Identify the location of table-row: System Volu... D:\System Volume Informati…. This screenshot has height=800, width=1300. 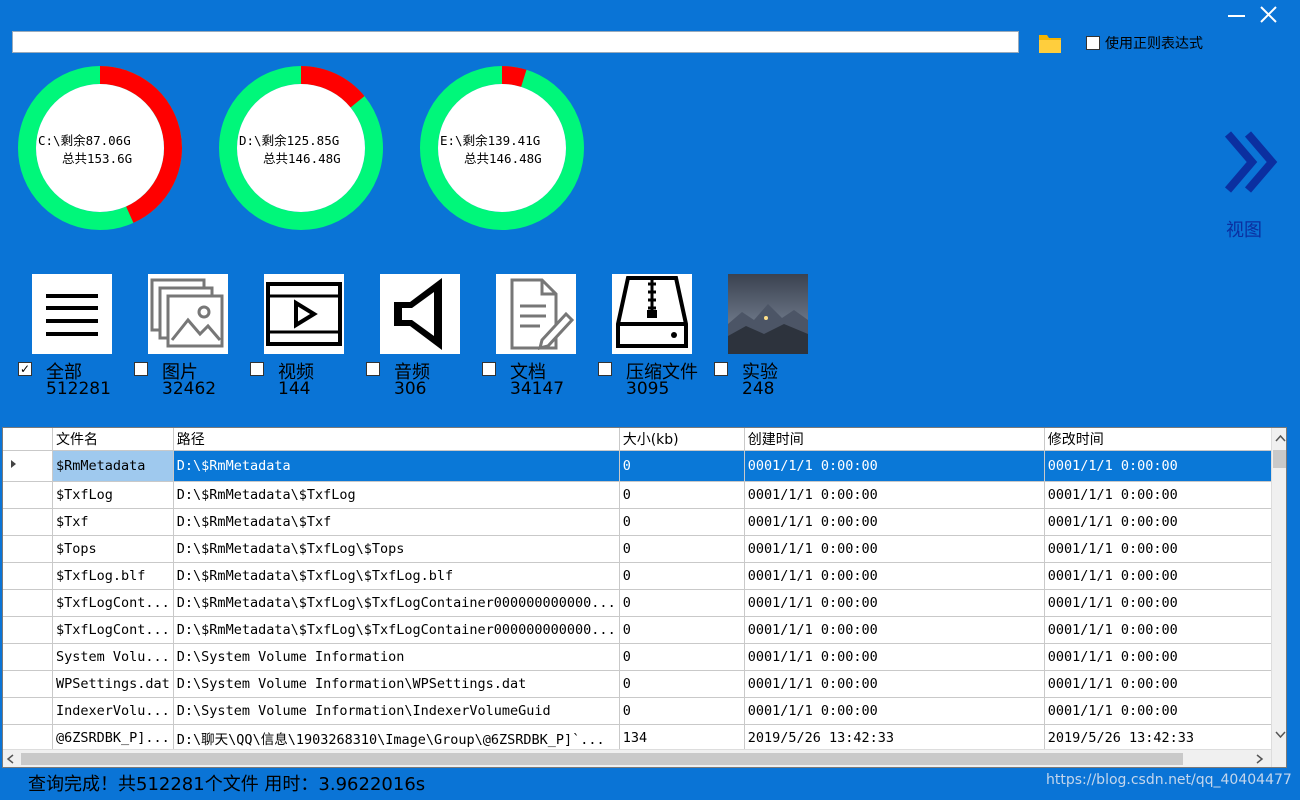
(639, 657).